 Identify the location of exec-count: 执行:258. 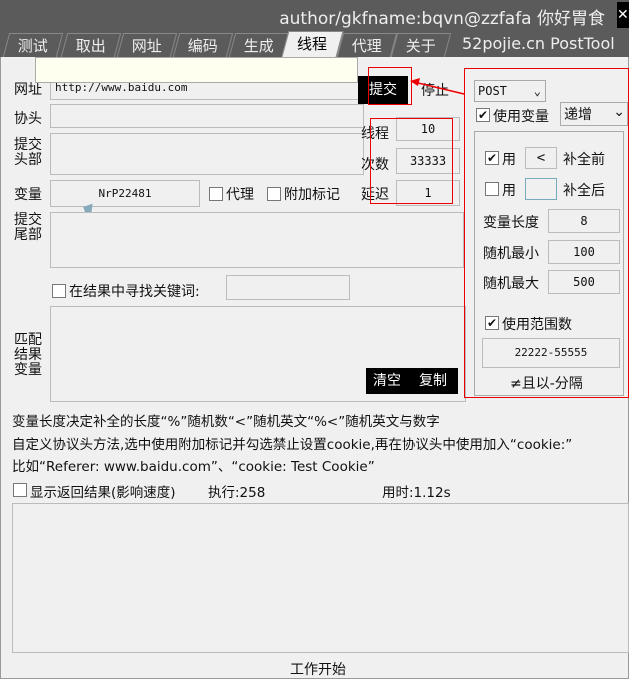
(237, 493).